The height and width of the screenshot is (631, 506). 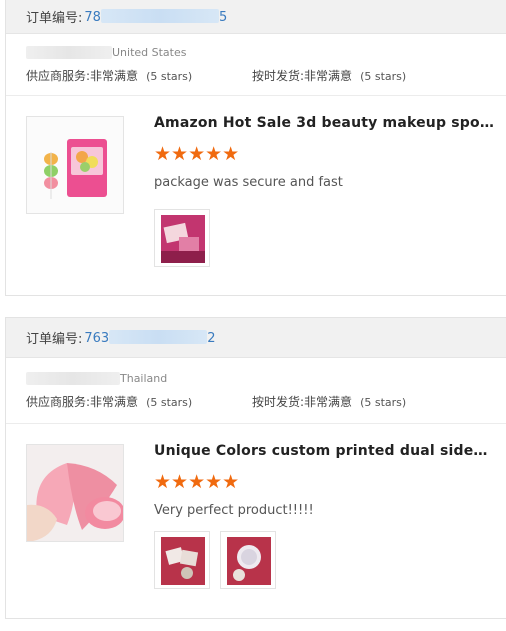 What do you see at coordinates (256, 17) in the screenshot?
I see `order-header: 订单编号: 78 5` at bounding box center [256, 17].